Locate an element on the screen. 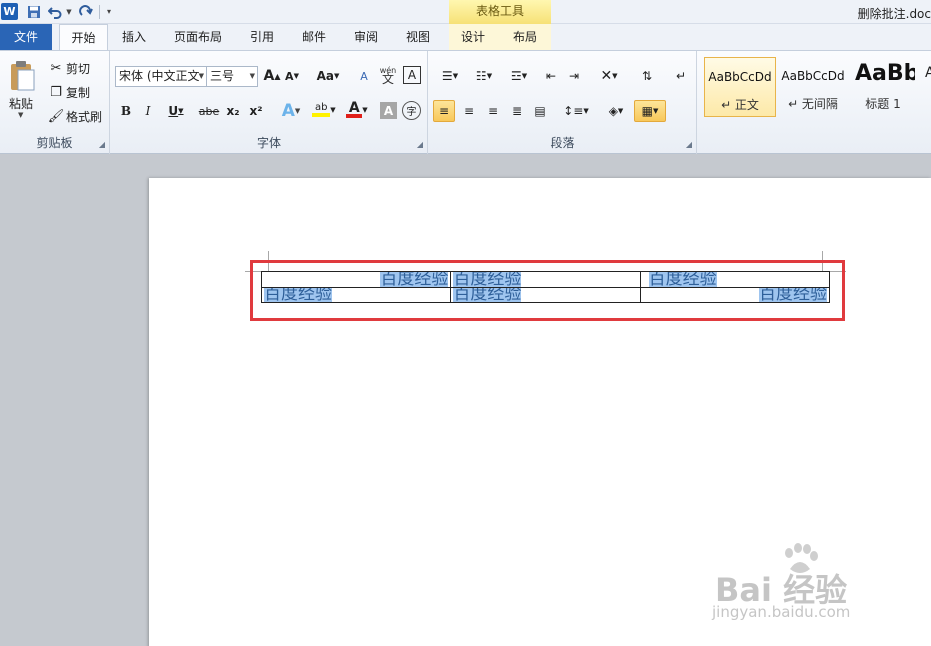 This screenshot has width=931, height=646. line-spacing-button: ↕≡ ▼ is located at coordinates (576, 111).